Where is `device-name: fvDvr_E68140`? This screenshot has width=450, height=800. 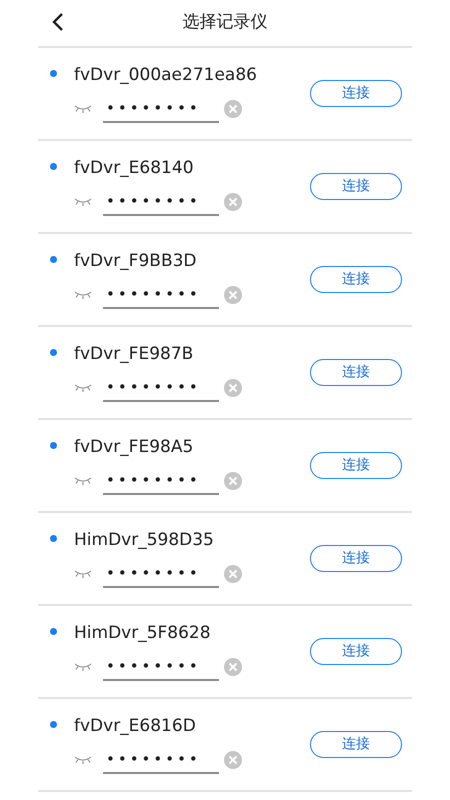
device-name: fvDvr_E68140 is located at coordinates (134, 168).